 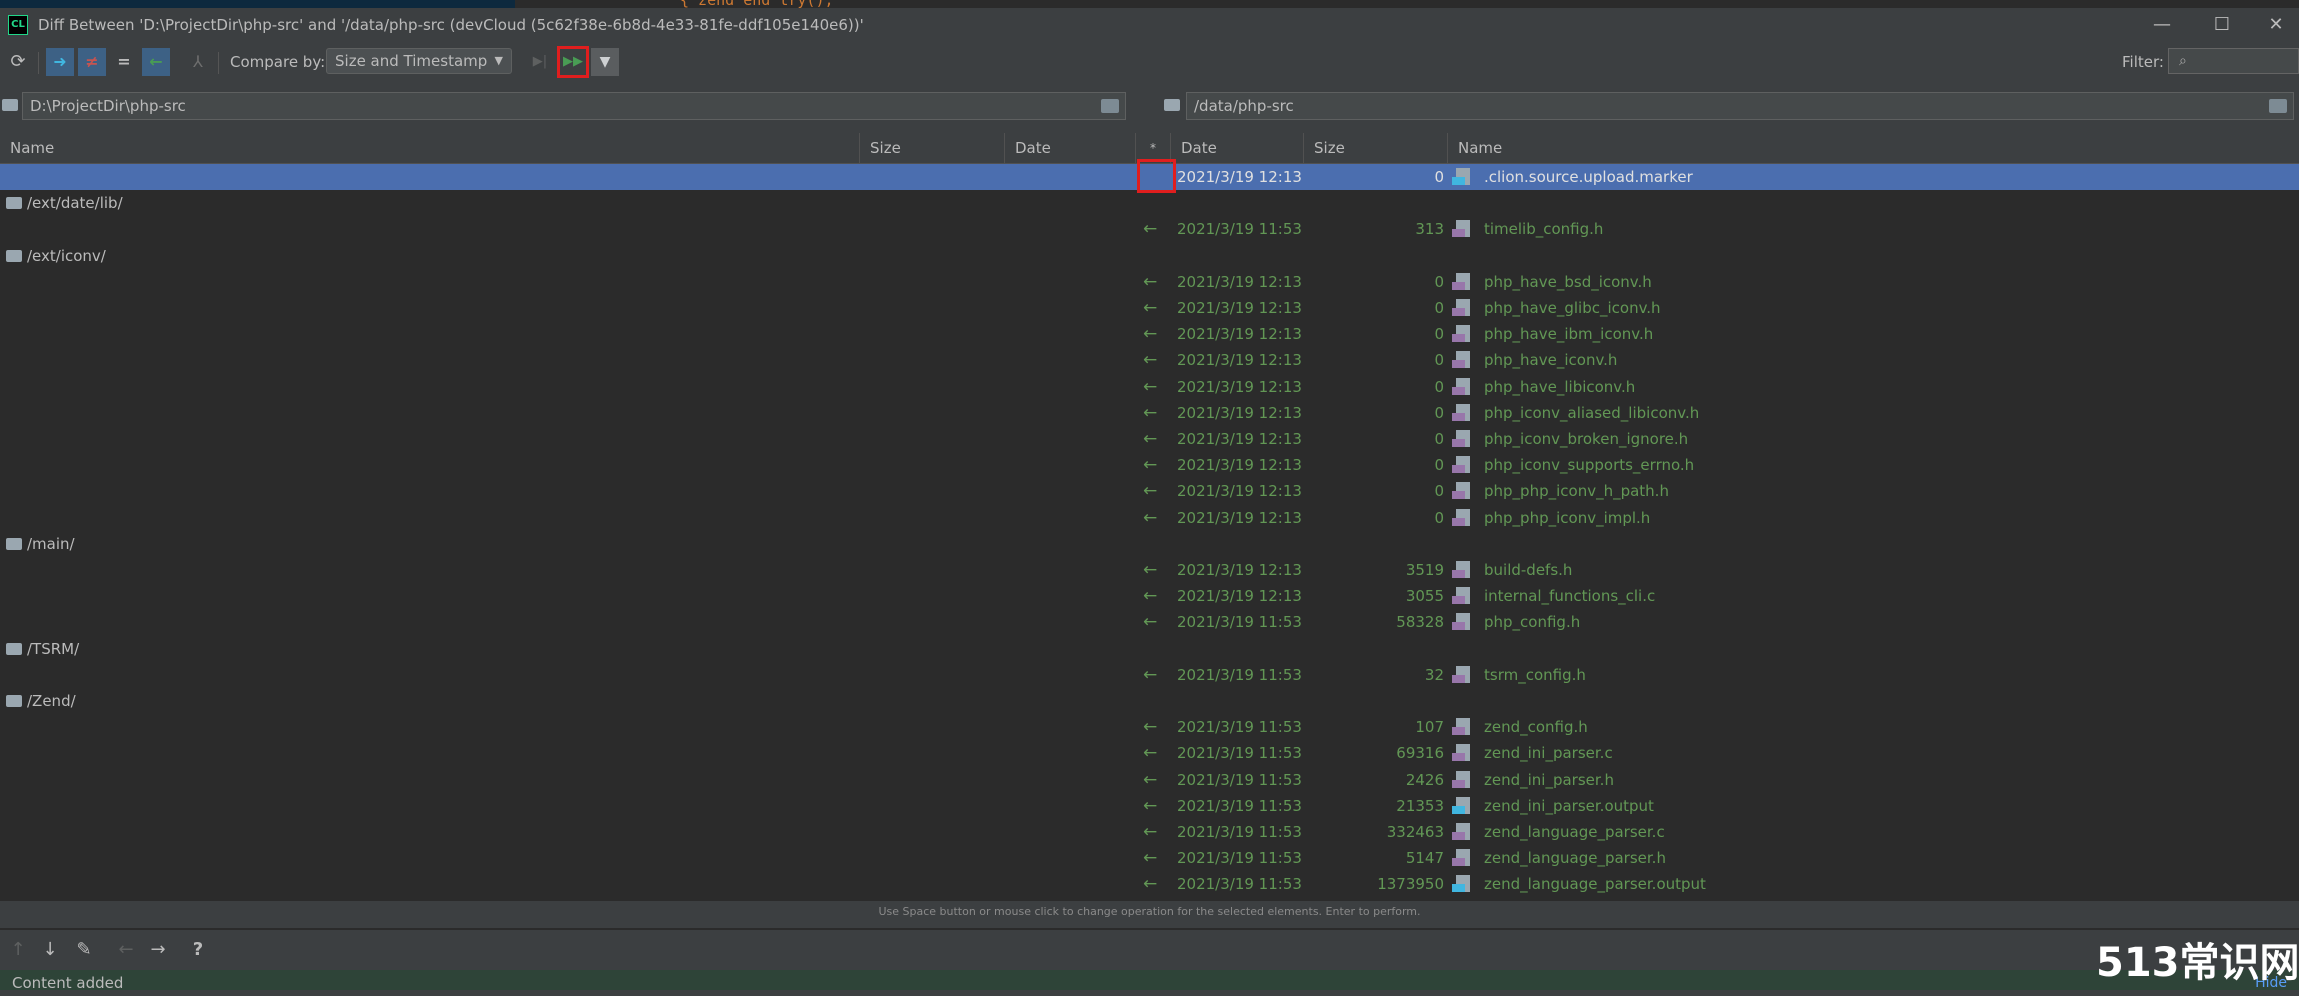 I want to click on col-right-size: Size, so click(x=1376, y=148).